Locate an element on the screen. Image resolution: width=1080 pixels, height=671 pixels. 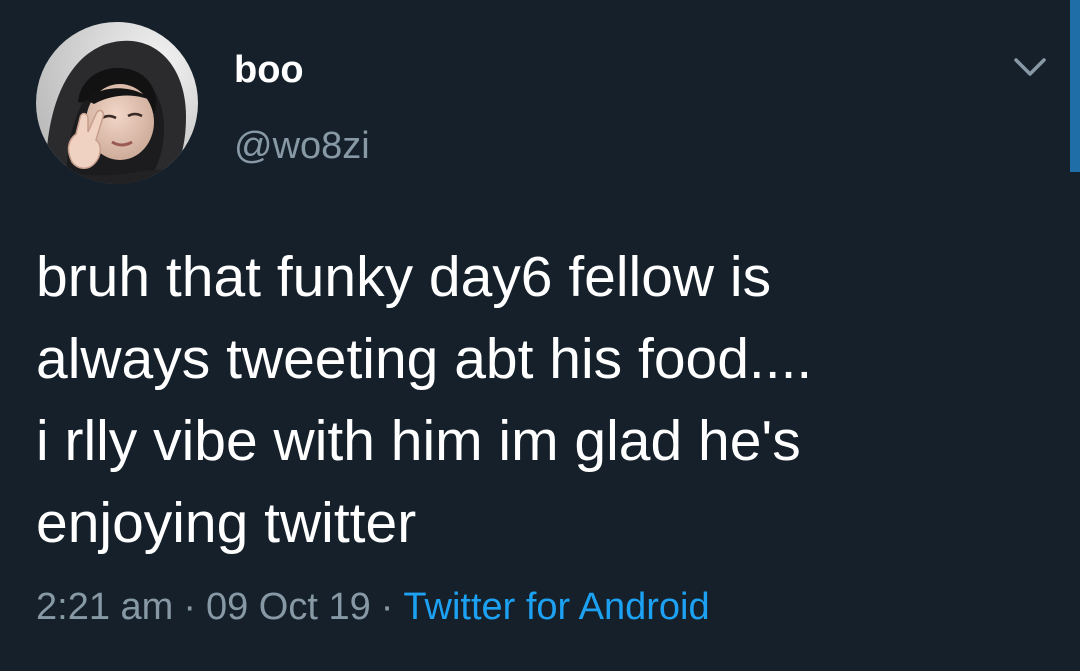
scroll-indicator is located at coordinates (1075, 86).